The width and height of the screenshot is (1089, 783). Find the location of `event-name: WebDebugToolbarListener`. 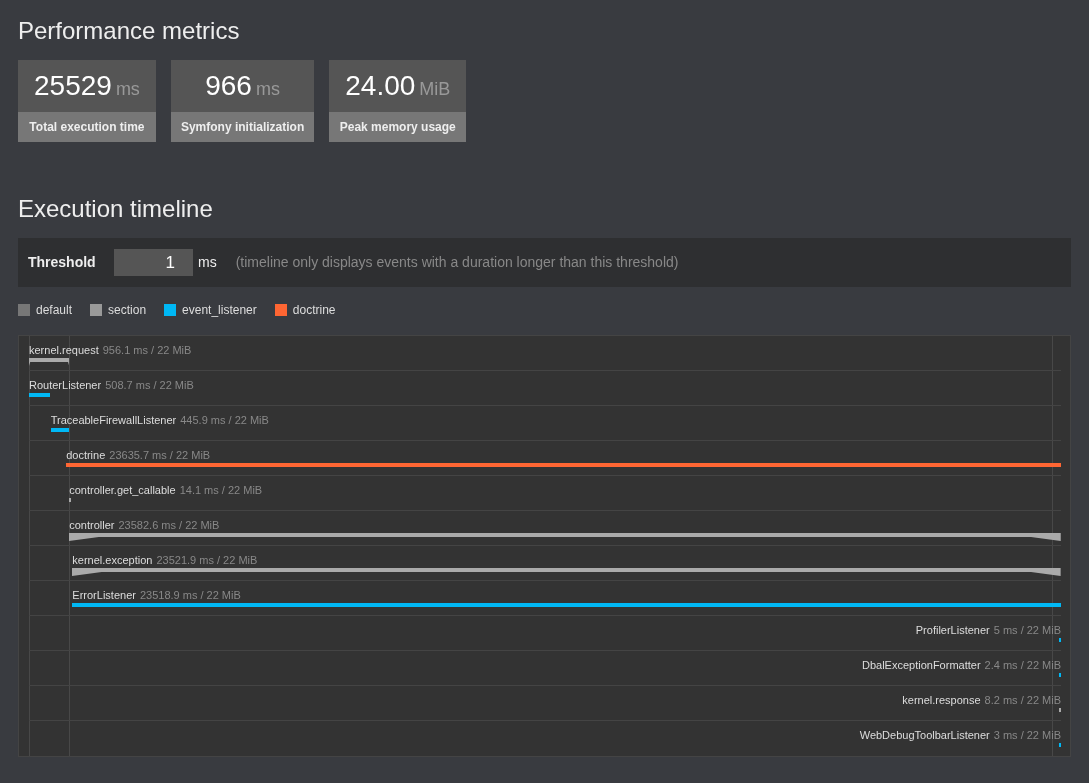

event-name: WebDebugToolbarListener is located at coordinates (924, 735).